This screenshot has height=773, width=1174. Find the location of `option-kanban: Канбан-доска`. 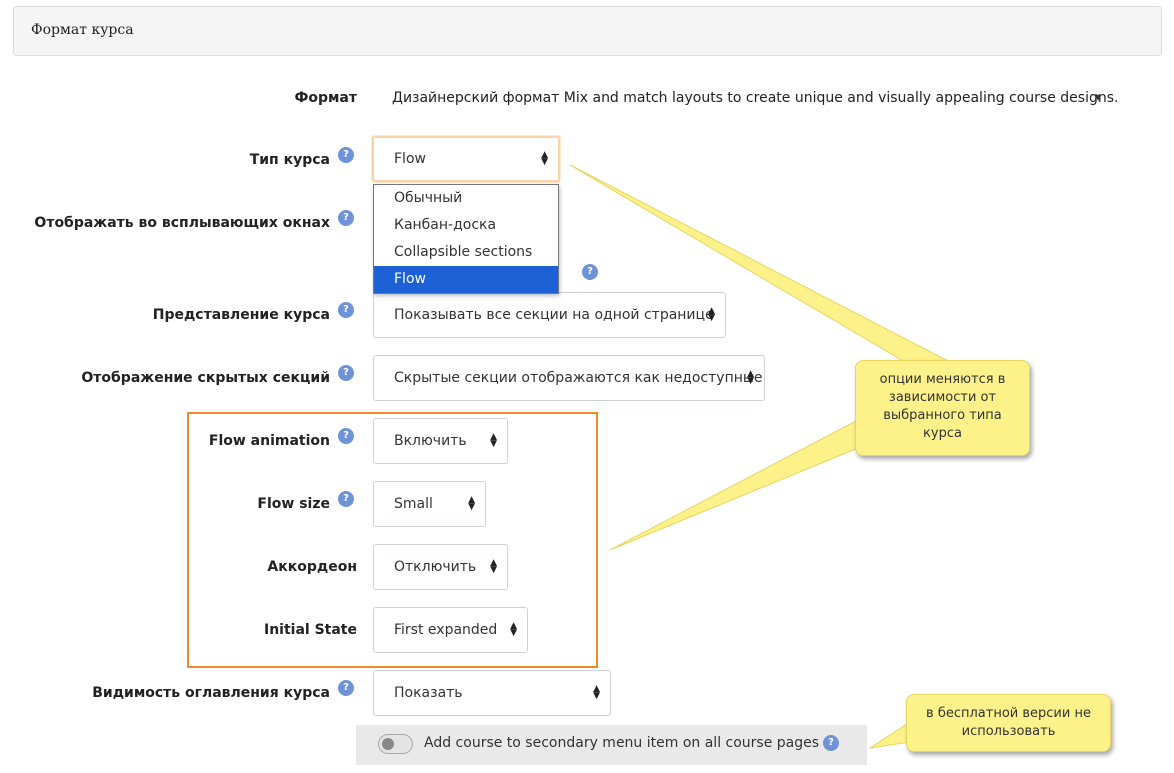

option-kanban: Канбан-доска is located at coordinates (466, 225).